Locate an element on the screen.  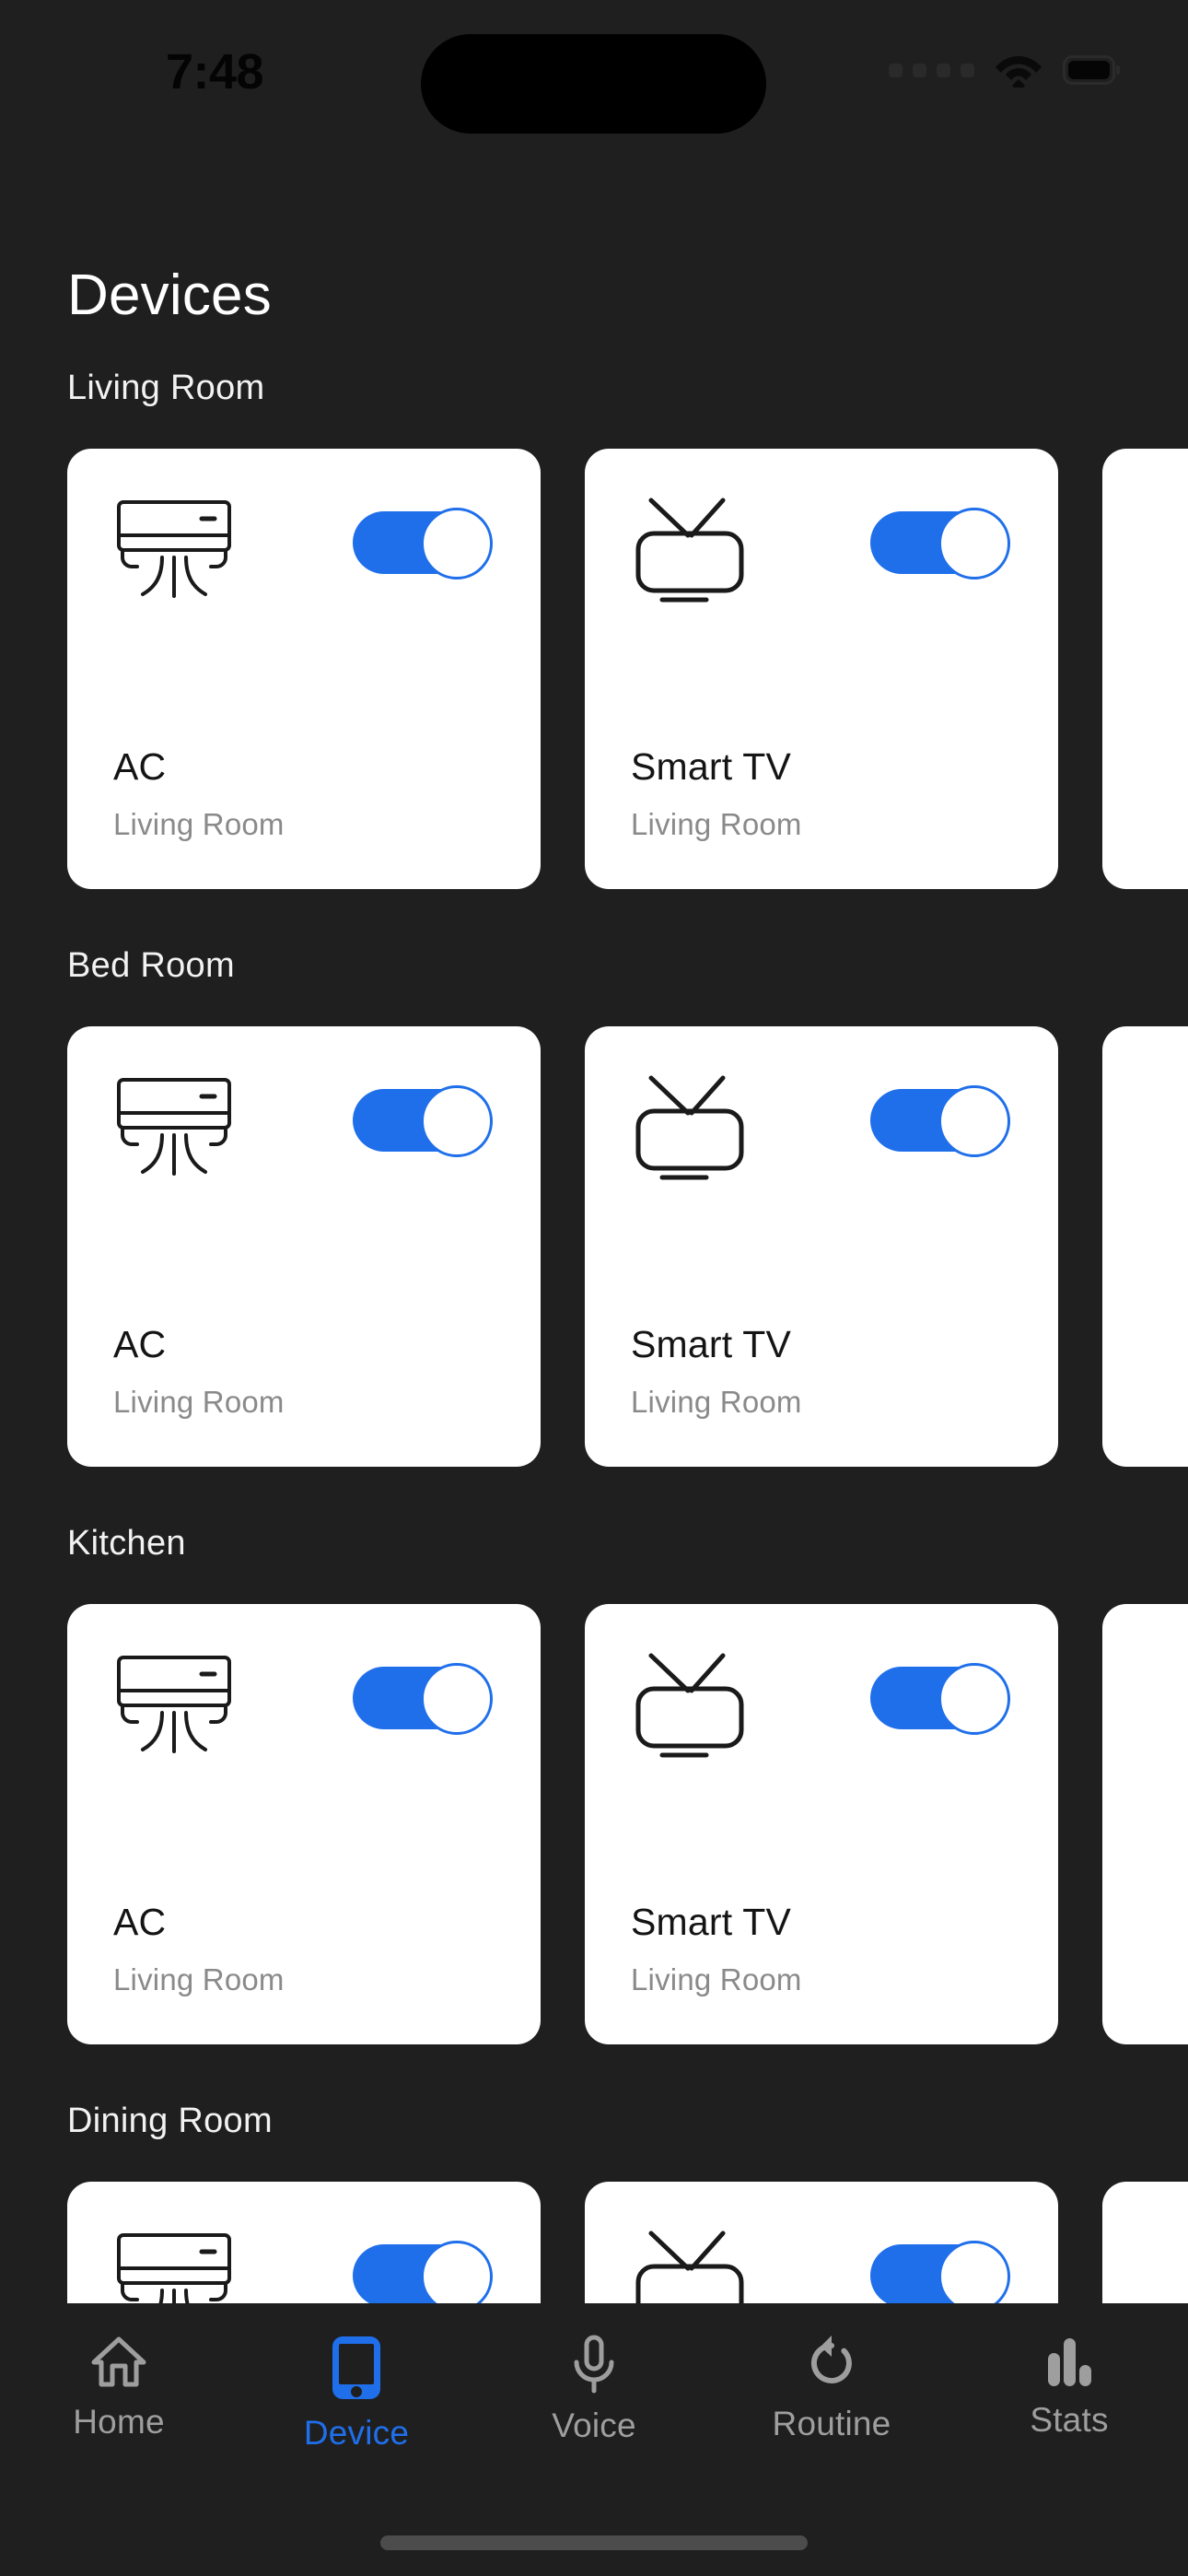
tab-voice: Voice is located at coordinates (594, 2390).